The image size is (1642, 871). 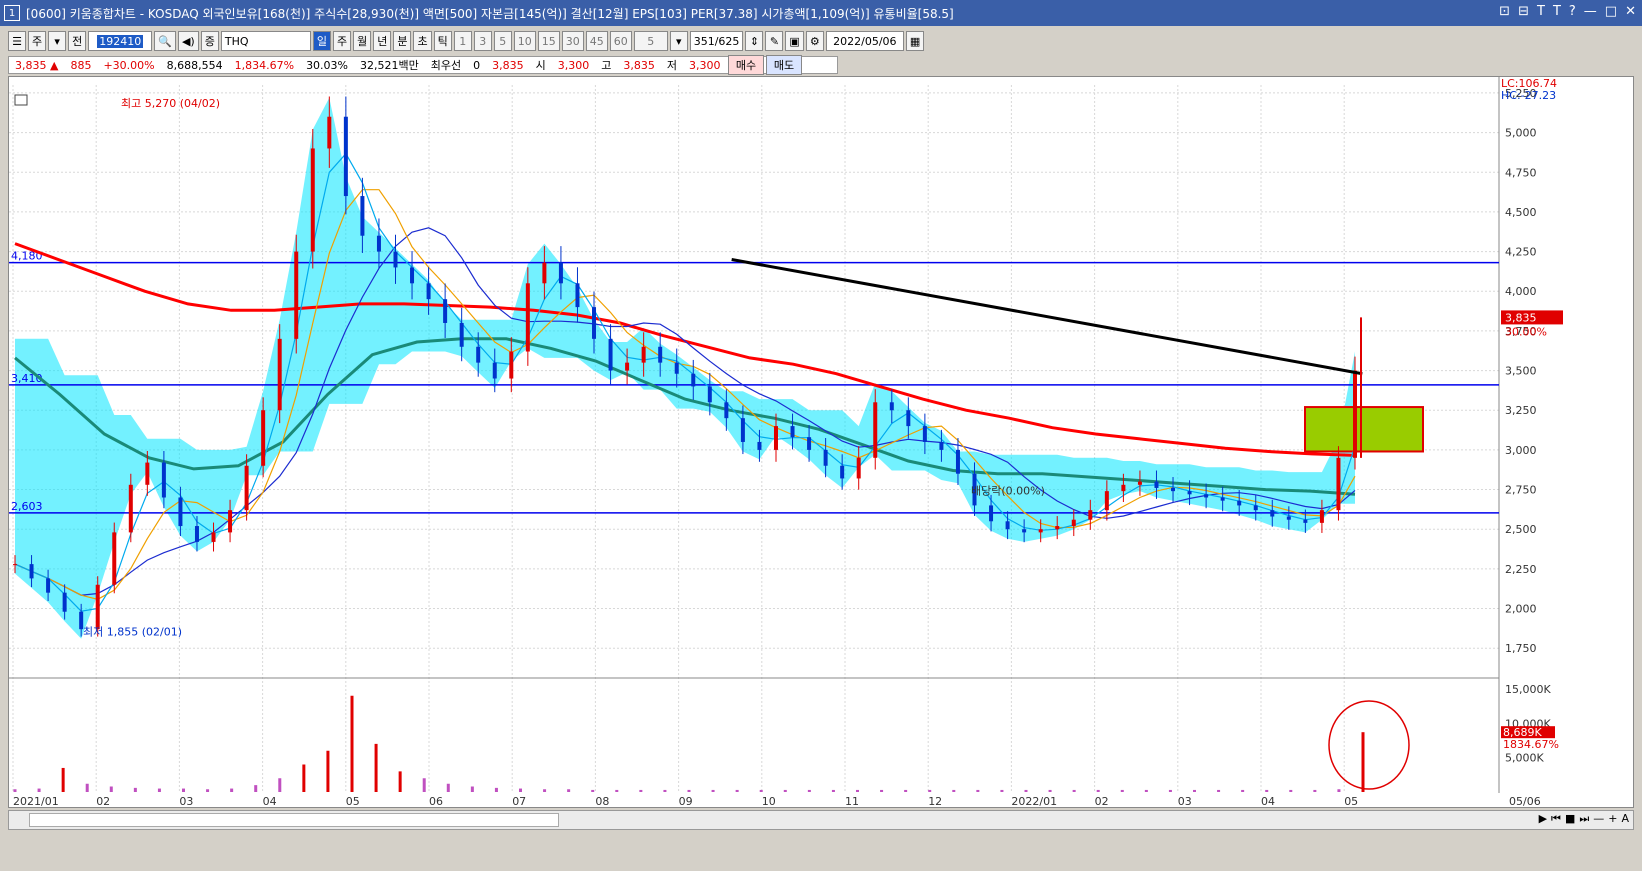 I want to click on price-change-pct: +30.00%, so click(x=129, y=65).